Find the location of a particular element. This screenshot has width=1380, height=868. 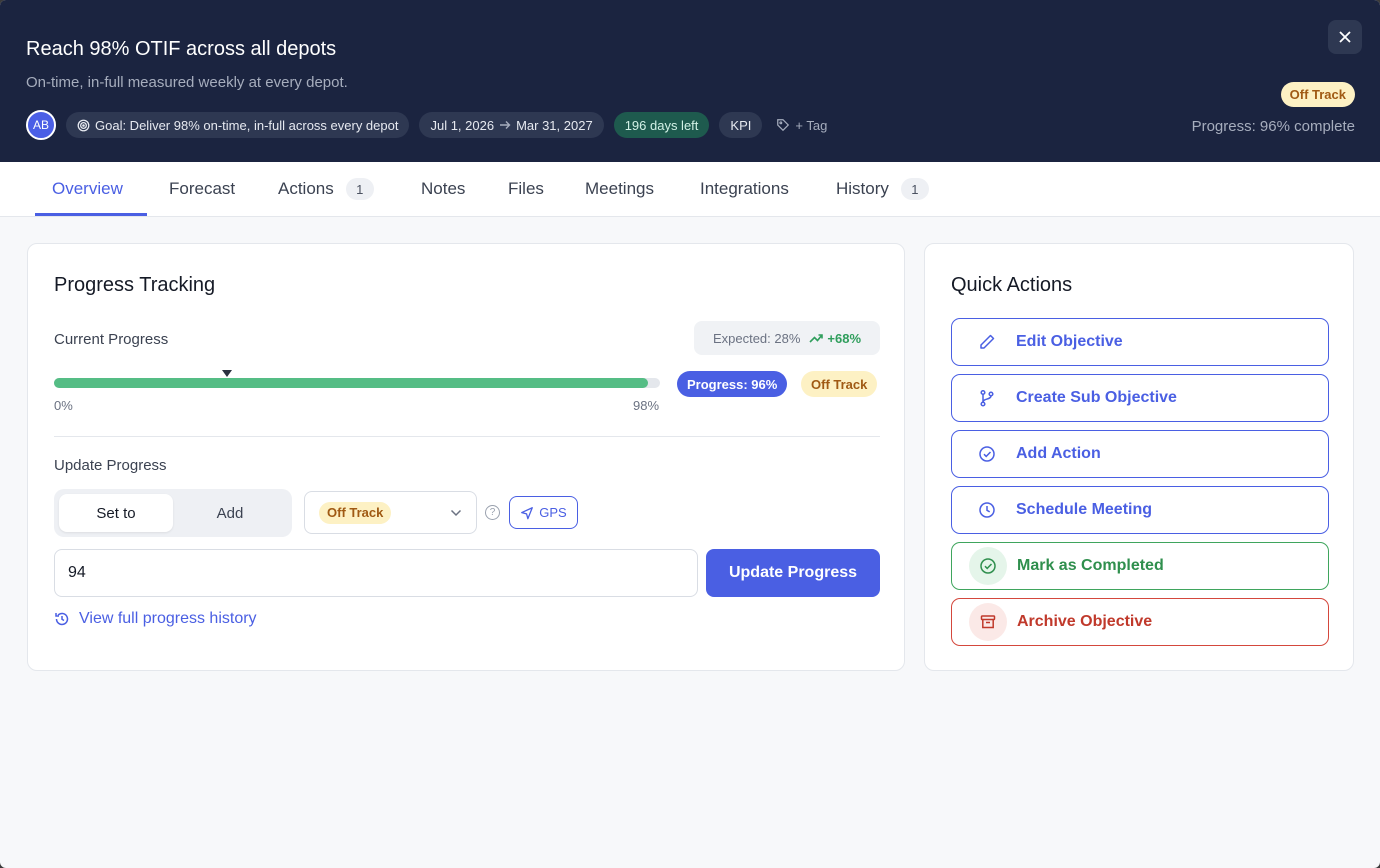

target-icon is located at coordinates (83, 125).